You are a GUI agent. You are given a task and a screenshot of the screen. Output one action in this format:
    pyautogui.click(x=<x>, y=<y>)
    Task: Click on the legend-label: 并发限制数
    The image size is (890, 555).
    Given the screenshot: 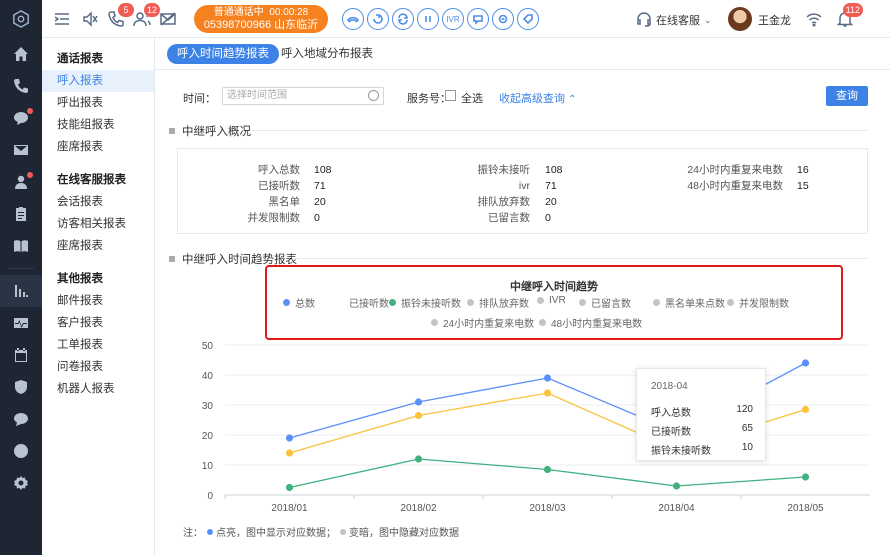 What is the action you would take?
    pyautogui.click(x=764, y=304)
    